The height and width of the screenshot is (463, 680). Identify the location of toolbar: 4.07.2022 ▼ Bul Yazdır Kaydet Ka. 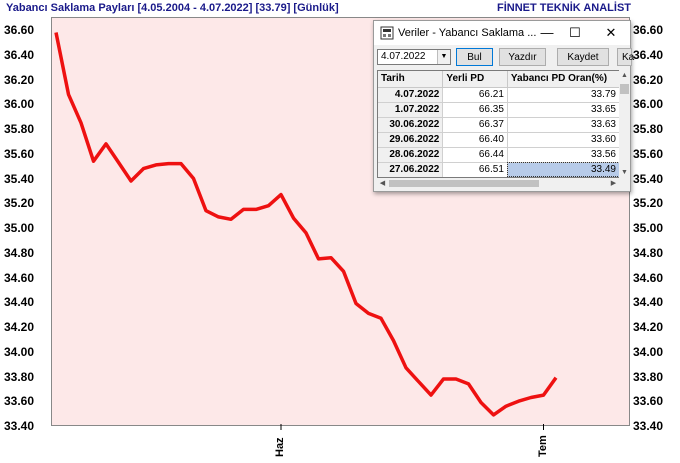
(504, 58).